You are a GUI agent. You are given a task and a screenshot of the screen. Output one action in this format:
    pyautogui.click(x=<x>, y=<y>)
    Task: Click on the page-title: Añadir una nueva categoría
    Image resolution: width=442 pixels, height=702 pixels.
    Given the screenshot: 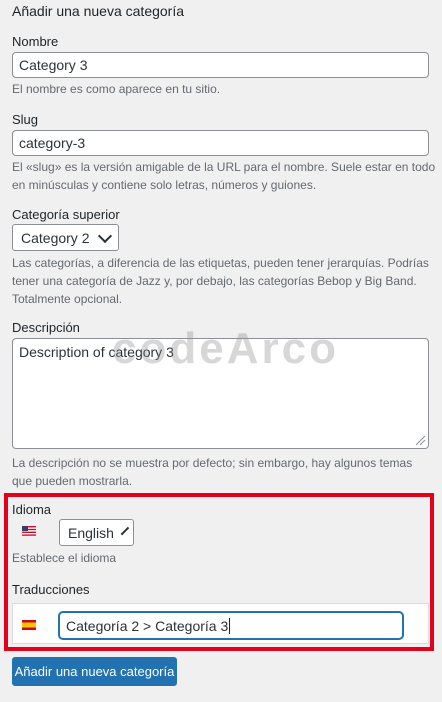 What is the action you would take?
    pyautogui.click(x=98, y=11)
    